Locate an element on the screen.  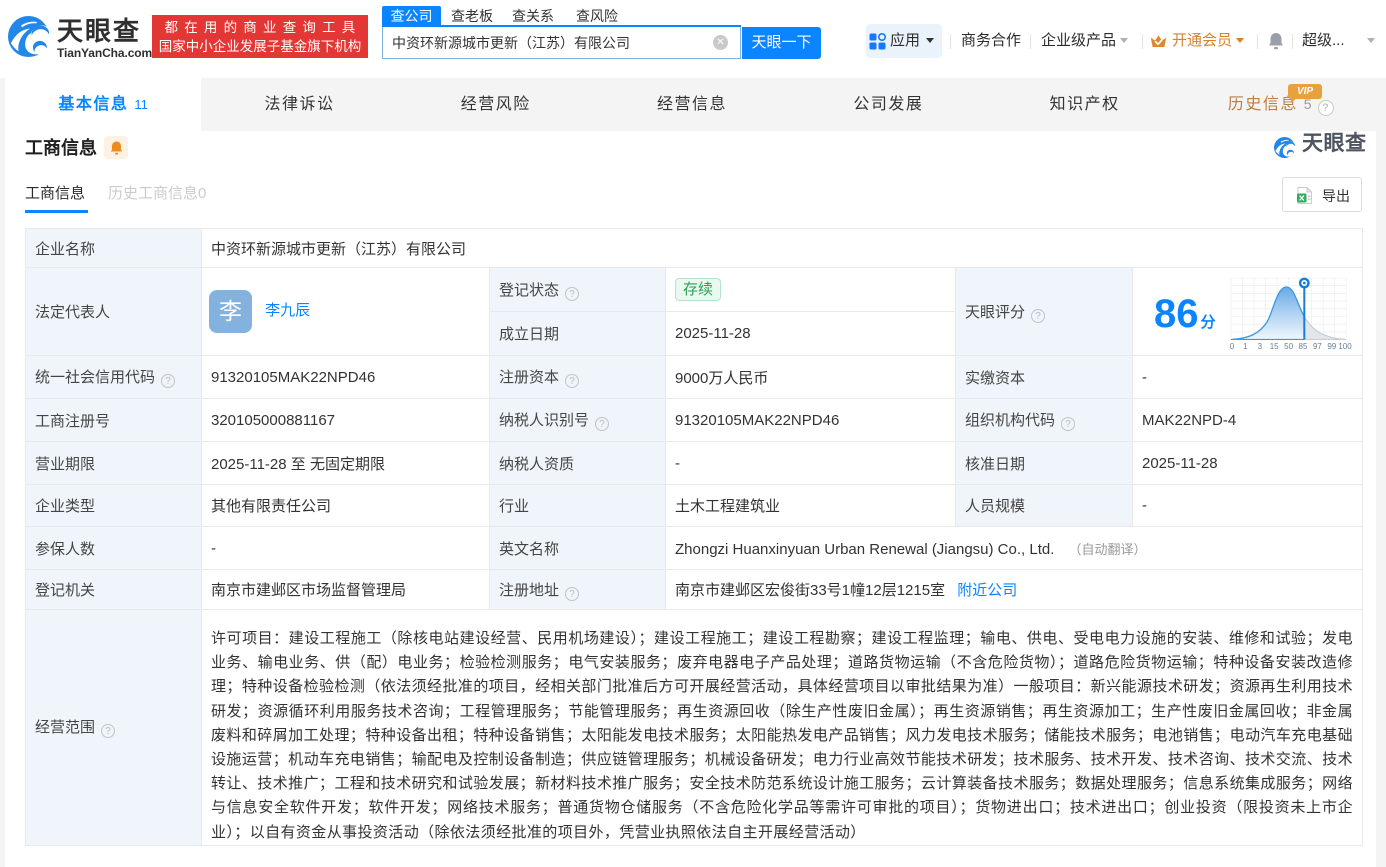
svg-text: 15 is located at coordinates (1274, 346).